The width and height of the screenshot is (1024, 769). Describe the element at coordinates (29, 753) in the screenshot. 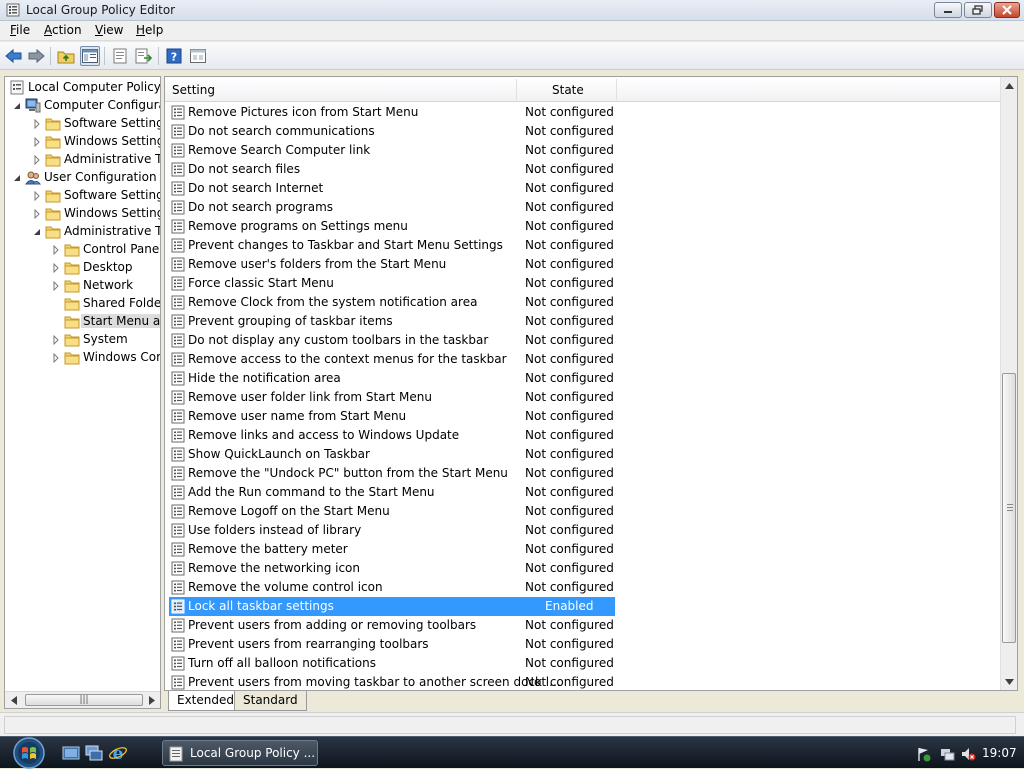

I see `start-orb-icon` at that location.